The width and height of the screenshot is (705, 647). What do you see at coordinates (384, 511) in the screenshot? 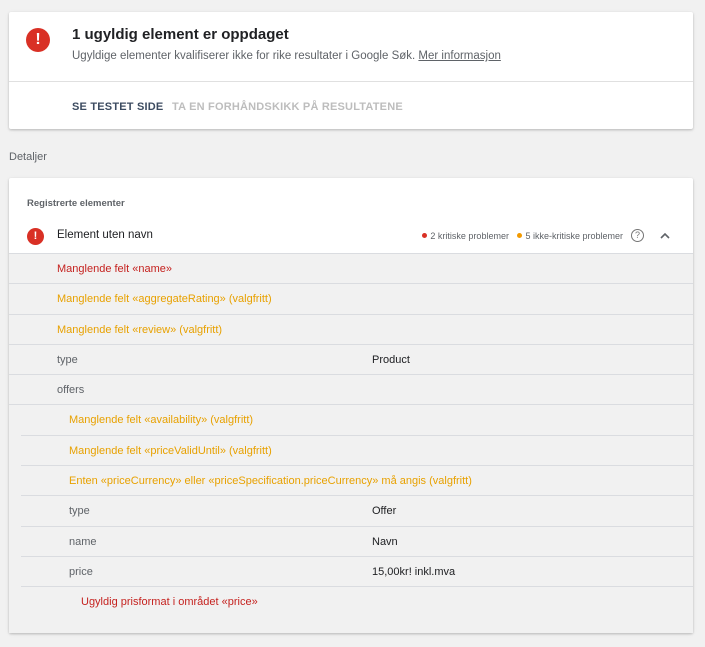
I see `property-value: Offer` at bounding box center [384, 511].